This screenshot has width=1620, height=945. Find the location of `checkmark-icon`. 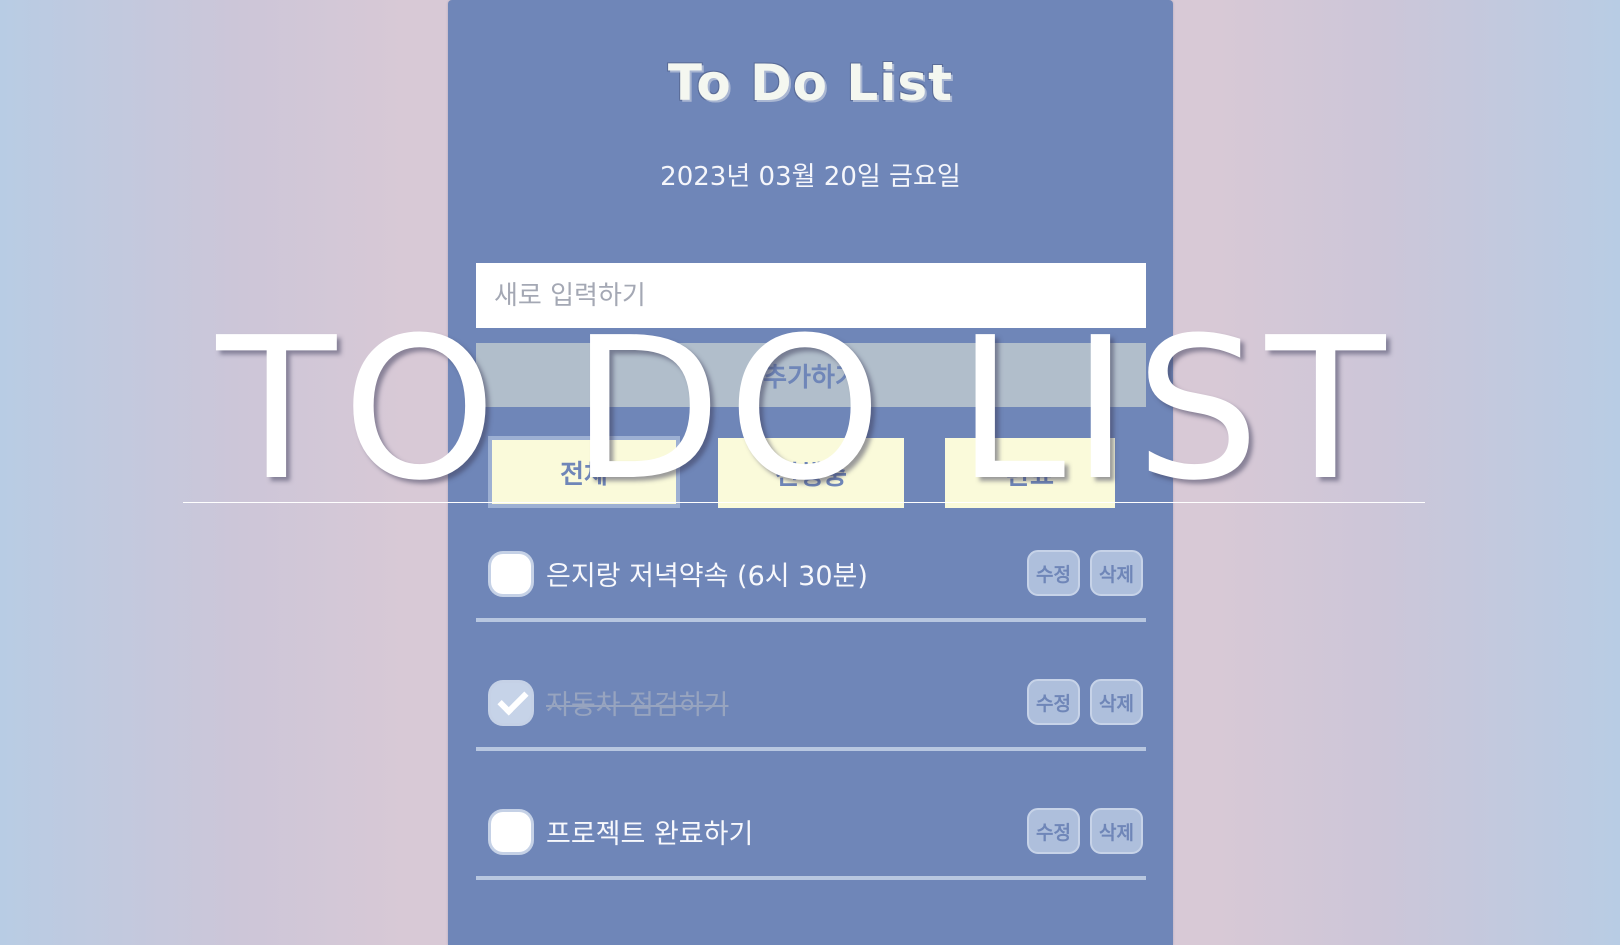

checkmark-icon is located at coordinates (513, 700).